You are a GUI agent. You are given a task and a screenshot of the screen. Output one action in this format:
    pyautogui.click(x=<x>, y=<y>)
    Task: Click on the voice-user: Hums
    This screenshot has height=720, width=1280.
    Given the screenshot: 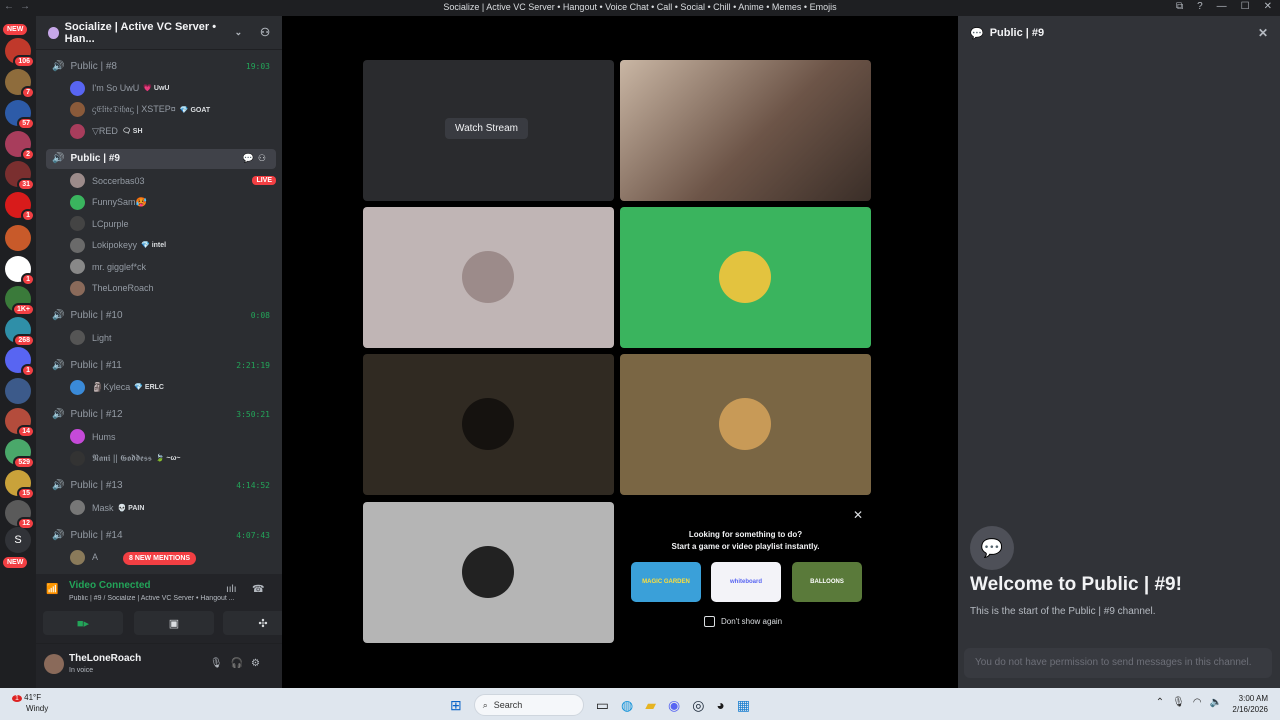 What is the action you would take?
    pyautogui.click(x=173, y=437)
    